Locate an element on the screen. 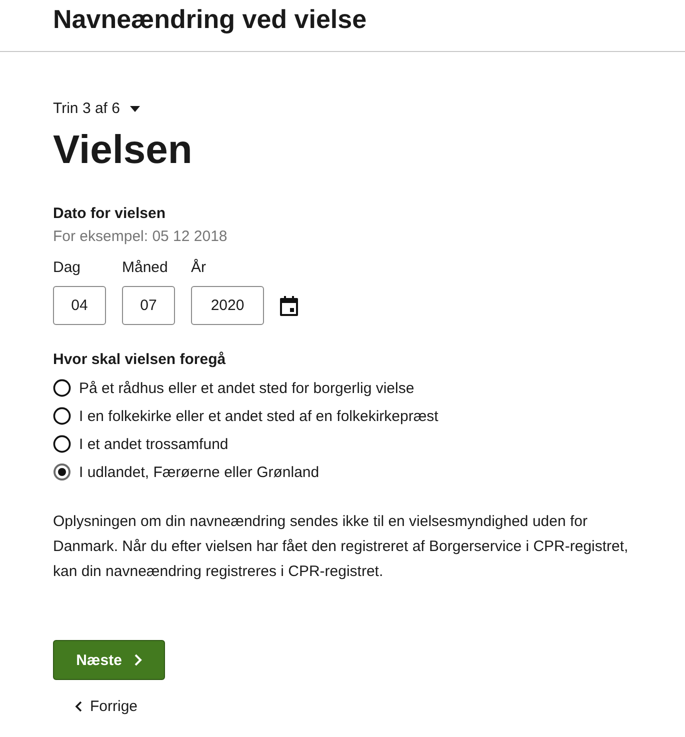 The width and height of the screenshot is (685, 737). hint-text: For eksempel: 05 12 2018 is located at coordinates (140, 236).